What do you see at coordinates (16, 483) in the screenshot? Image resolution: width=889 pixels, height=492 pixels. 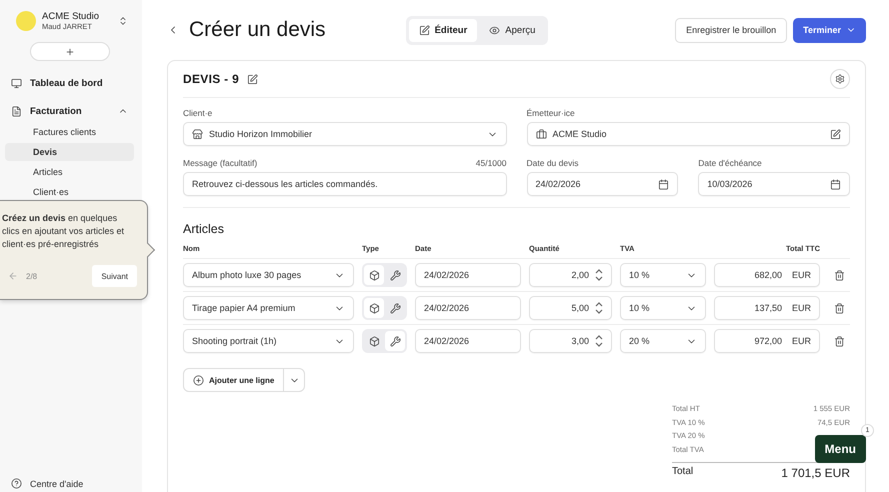 I see `help-icon` at bounding box center [16, 483].